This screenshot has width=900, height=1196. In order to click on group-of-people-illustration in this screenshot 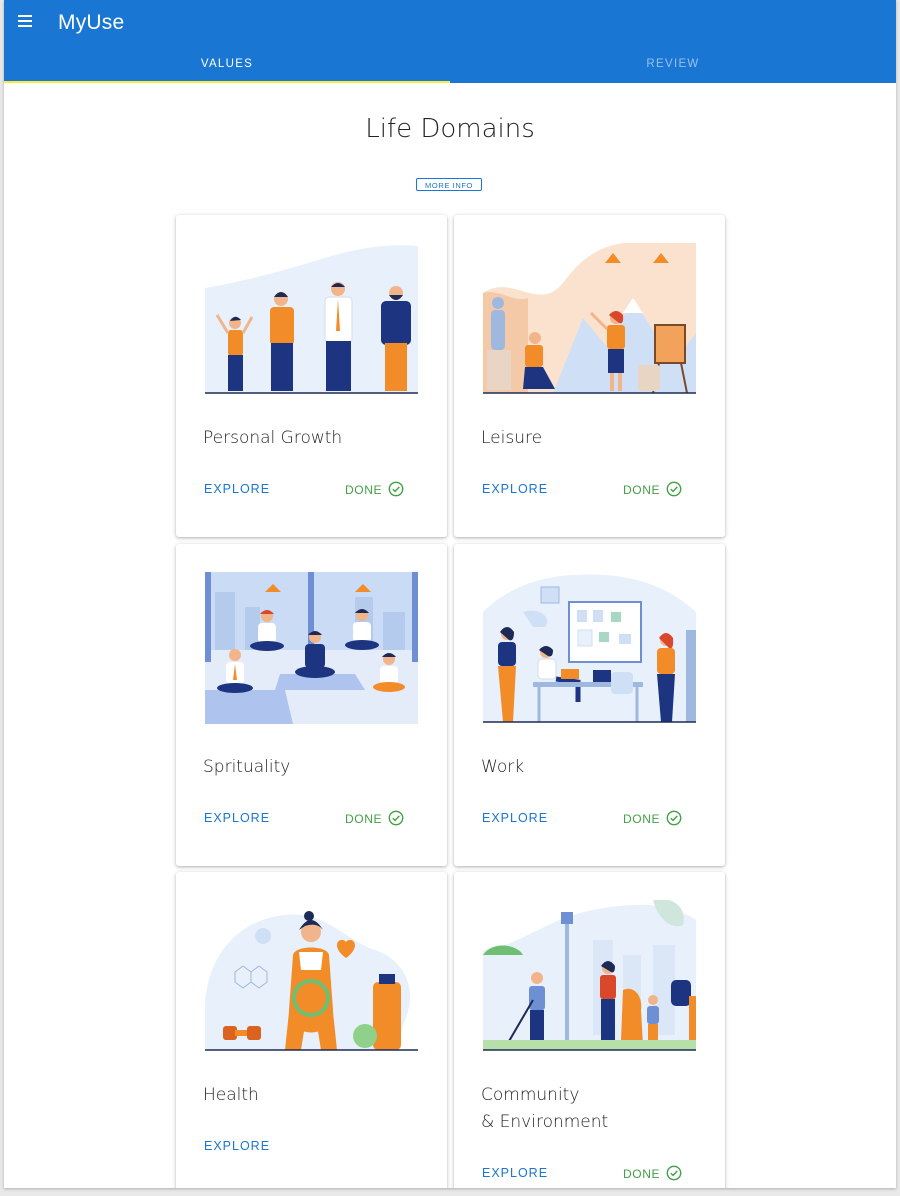, I will do `click(311, 319)`.